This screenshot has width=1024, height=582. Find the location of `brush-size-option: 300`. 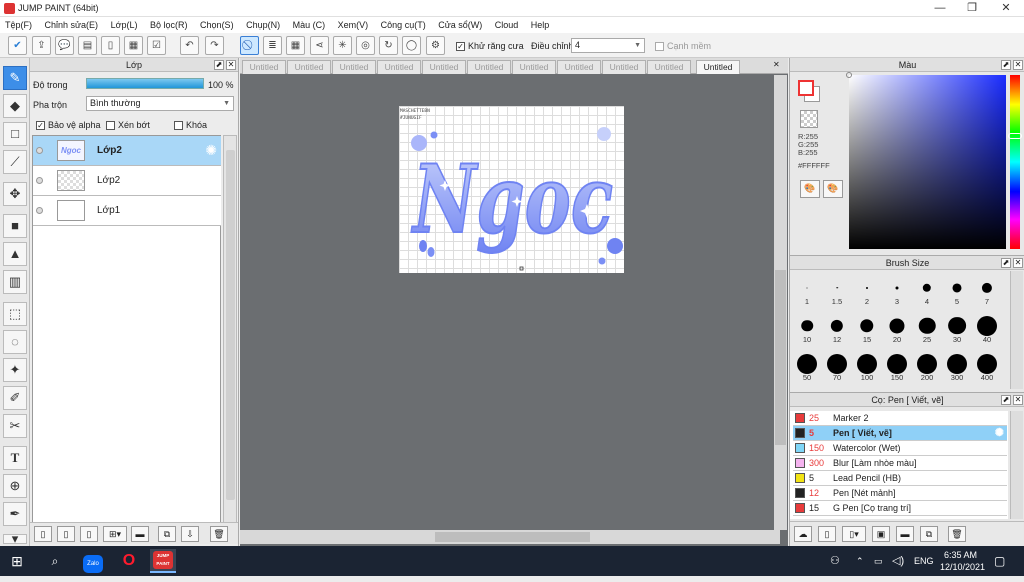

brush-size-option: 300 is located at coordinates (957, 365).